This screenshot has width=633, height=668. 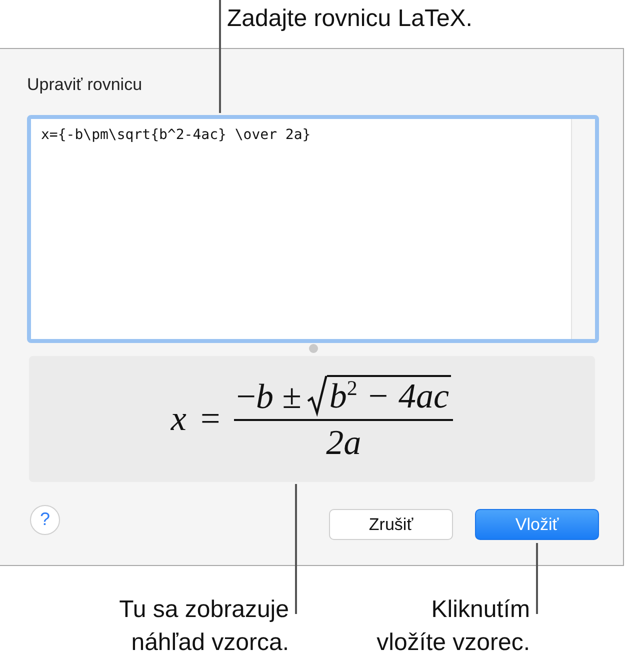 I want to click on formula-radicand: b$^{2}$ − 4ac, so click(x=389, y=396).